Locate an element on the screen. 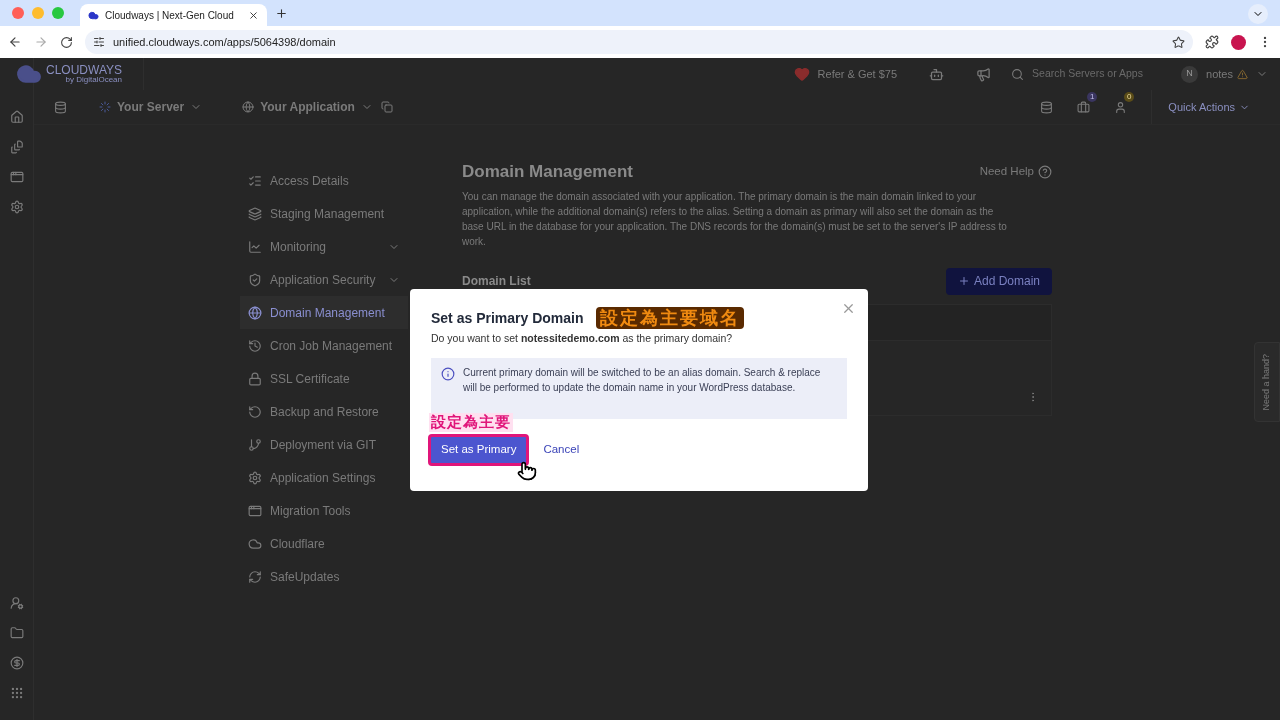  application-selector: Your Application is located at coordinates (307, 107).